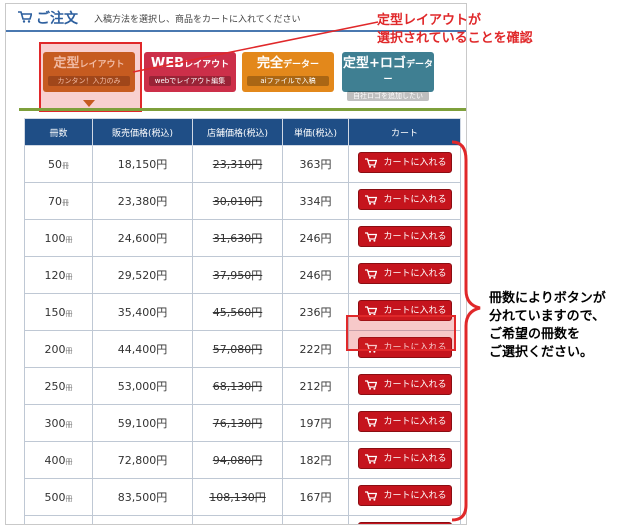 The width and height of the screenshot is (624, 527). I want to click on callout-text: ご選択ください。, so click(541, 352).